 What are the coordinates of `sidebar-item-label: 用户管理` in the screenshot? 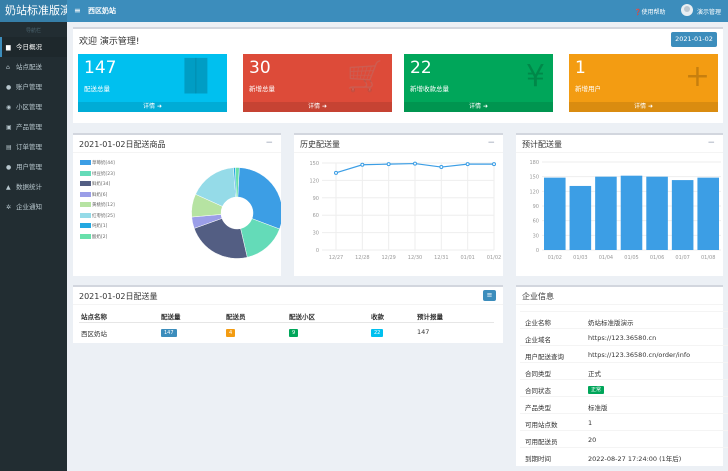 It's located at (29, 167).